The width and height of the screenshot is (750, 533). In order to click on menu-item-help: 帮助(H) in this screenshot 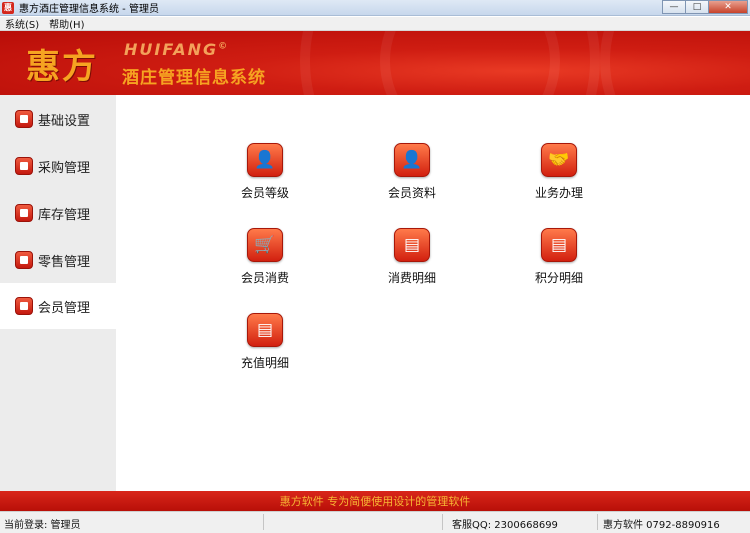, I will do `click(66, 23)`.